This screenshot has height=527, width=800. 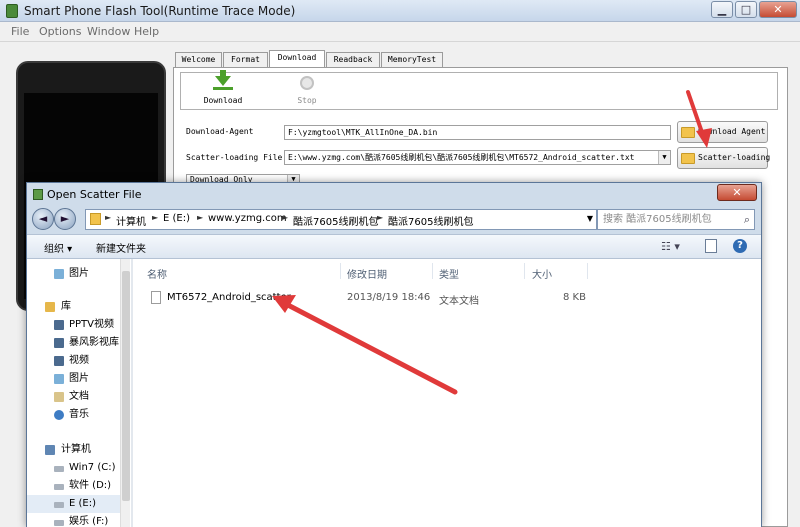 What do you see at coordinates (778, 9) in the screenshot?
I see `close-button: ✕` at bounding box center [778, 9].